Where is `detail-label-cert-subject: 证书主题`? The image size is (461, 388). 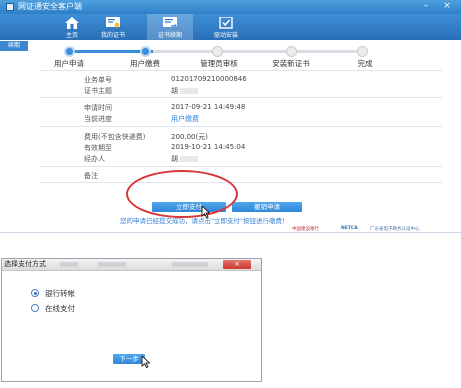
detail-label-cert-subject: 证书主题 is located at coordinates (98, 91).